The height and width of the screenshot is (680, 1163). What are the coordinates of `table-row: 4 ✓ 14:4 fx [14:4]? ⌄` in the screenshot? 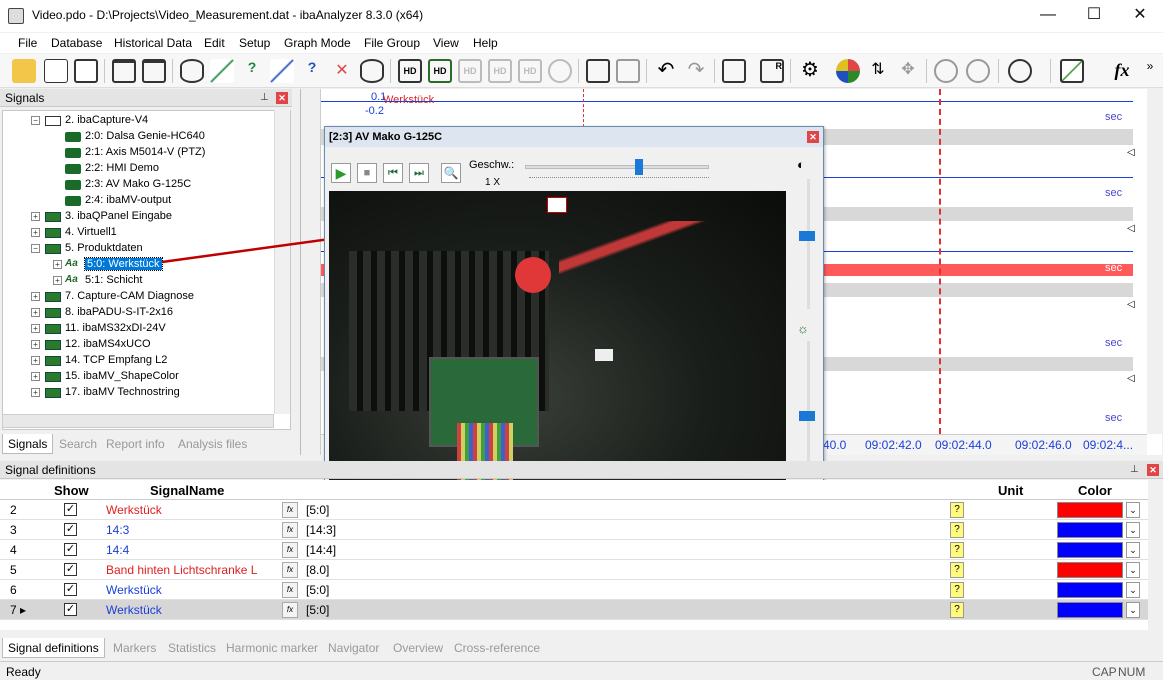 It's located at (574, 550).